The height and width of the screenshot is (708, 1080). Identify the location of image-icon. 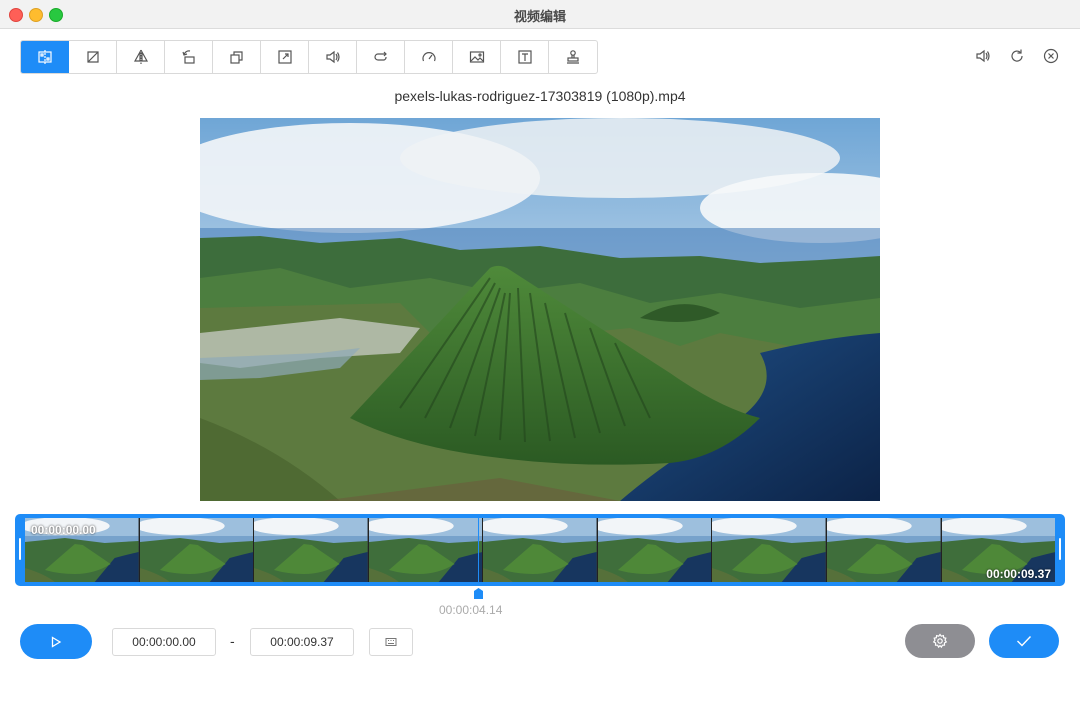
(476, 57).